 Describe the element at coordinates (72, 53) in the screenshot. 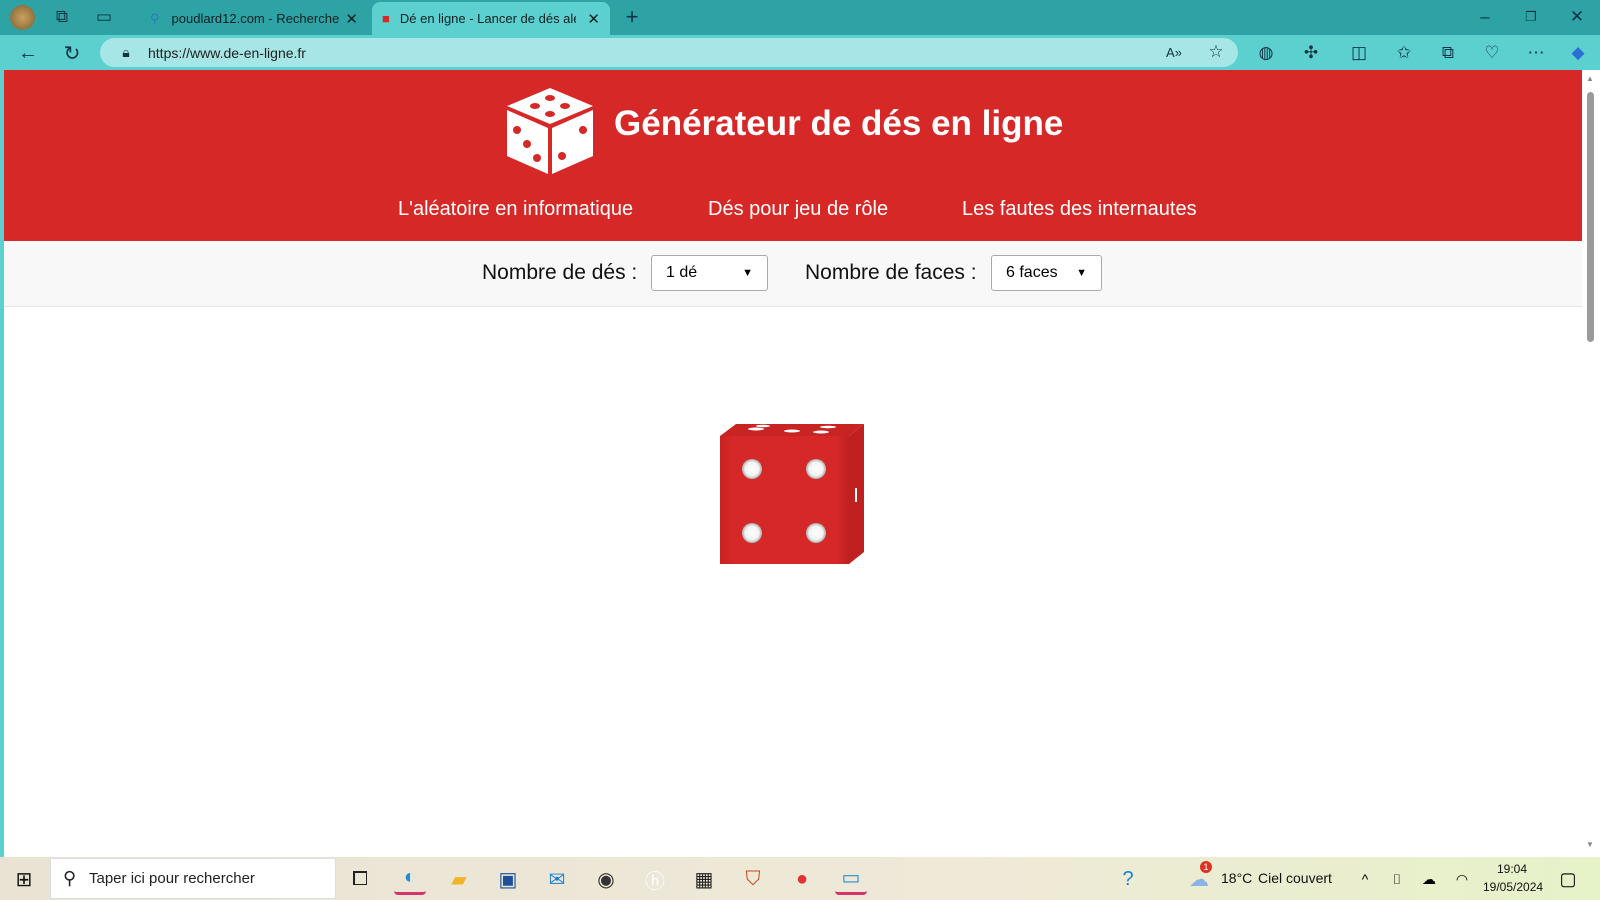

I see `refresh-icon: ↻` at that location.